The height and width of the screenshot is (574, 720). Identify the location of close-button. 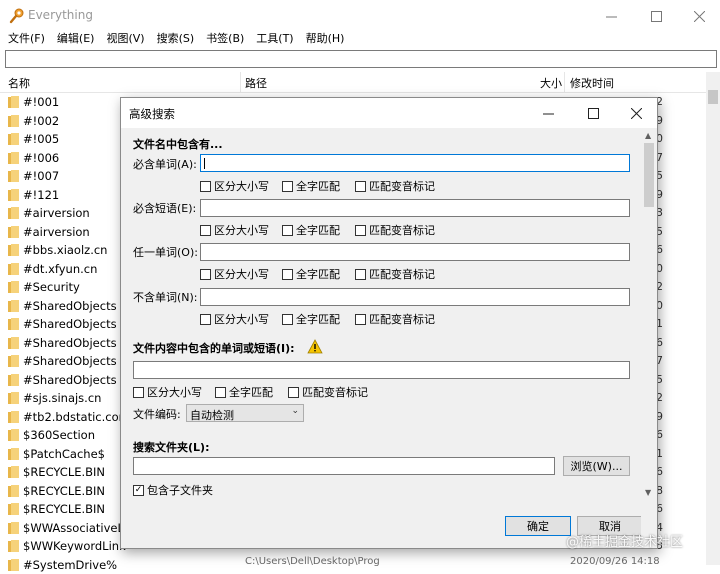
(698, 16).